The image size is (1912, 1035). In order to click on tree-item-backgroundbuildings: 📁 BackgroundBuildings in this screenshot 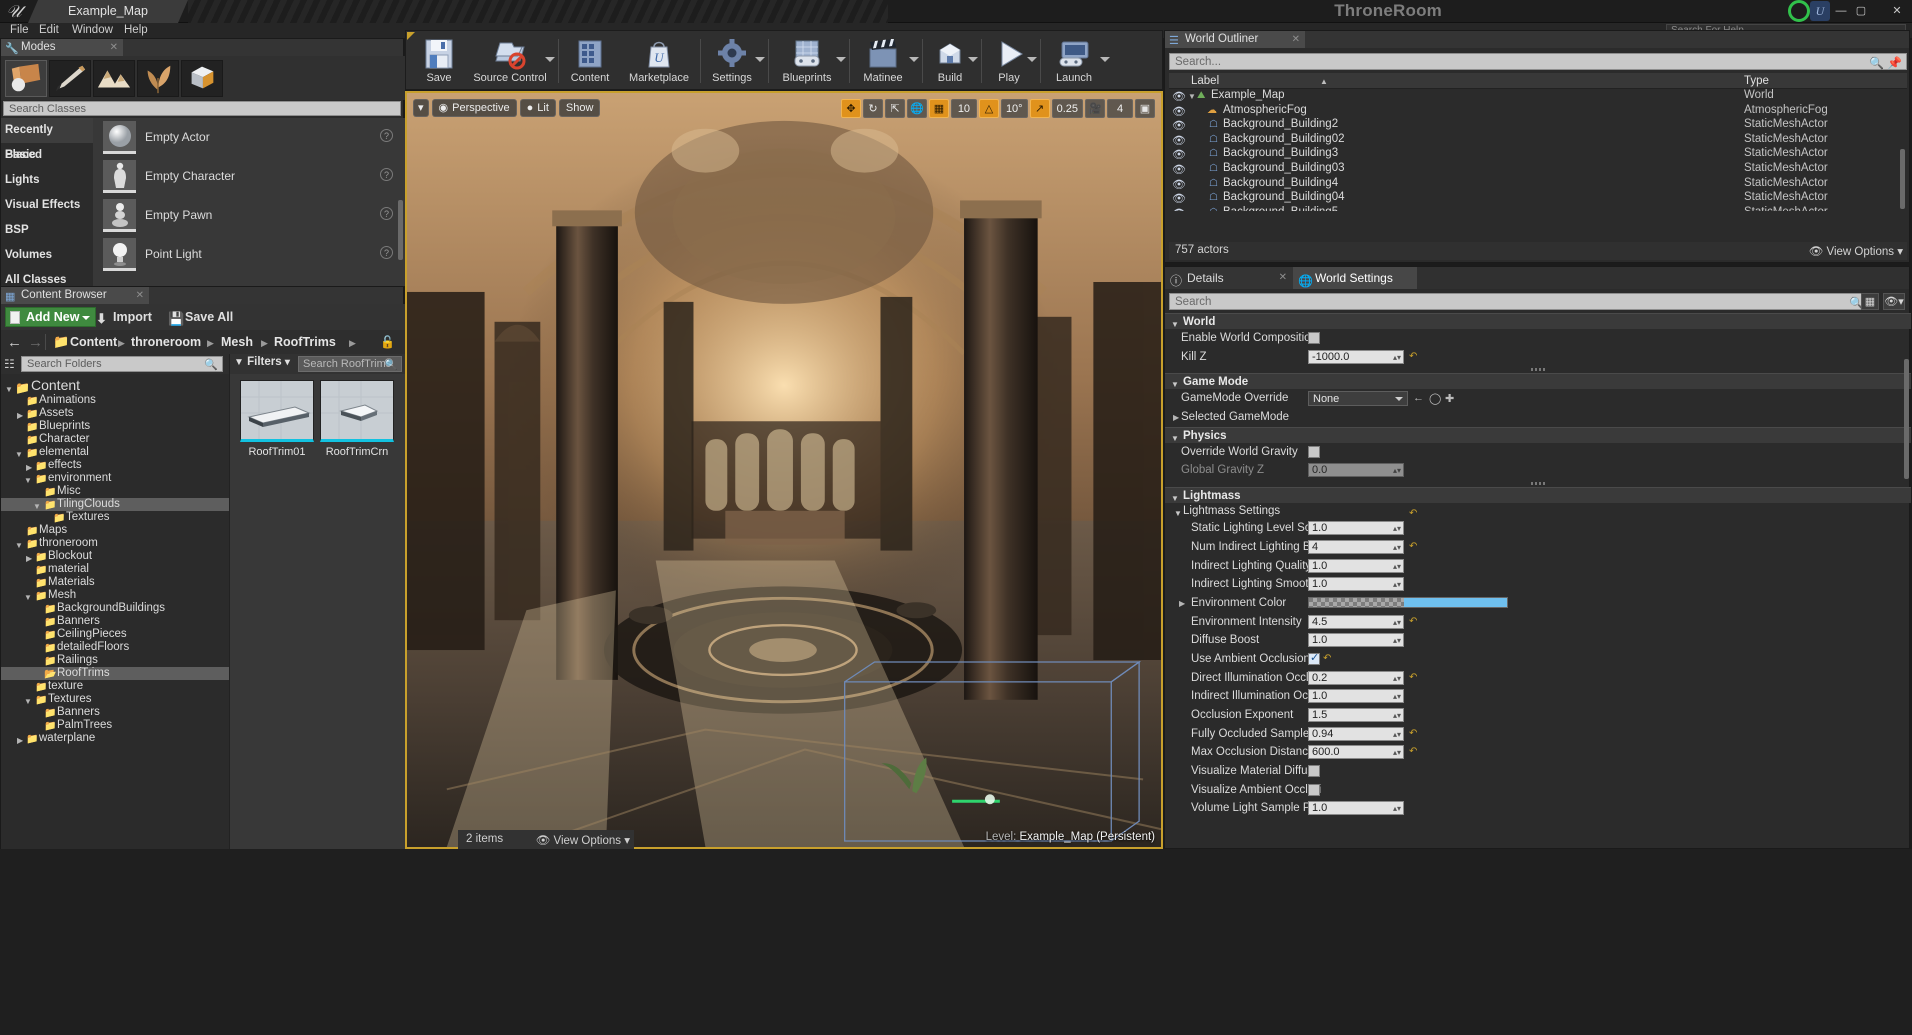, I will do `click(115, 608)`.